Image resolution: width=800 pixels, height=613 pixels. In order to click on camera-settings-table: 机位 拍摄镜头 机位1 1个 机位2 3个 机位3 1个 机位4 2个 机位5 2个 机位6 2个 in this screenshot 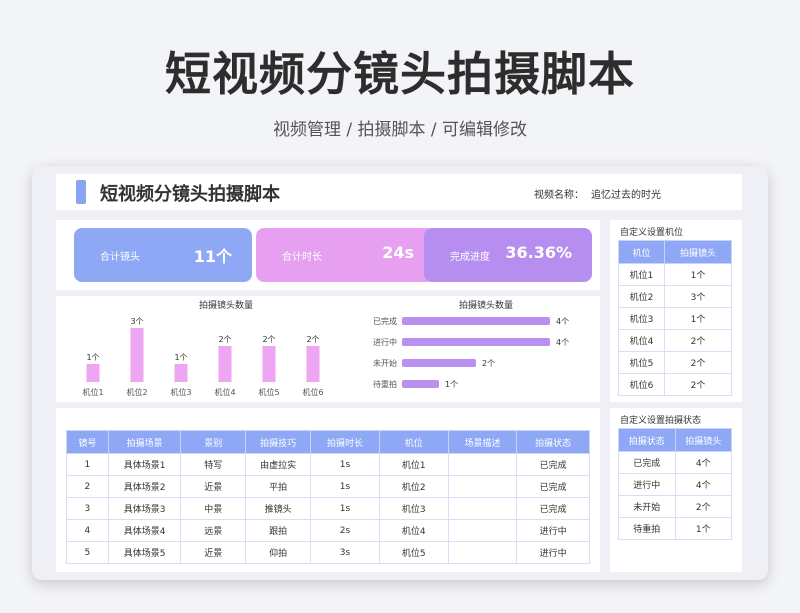, I will do `click(675, 318)`.